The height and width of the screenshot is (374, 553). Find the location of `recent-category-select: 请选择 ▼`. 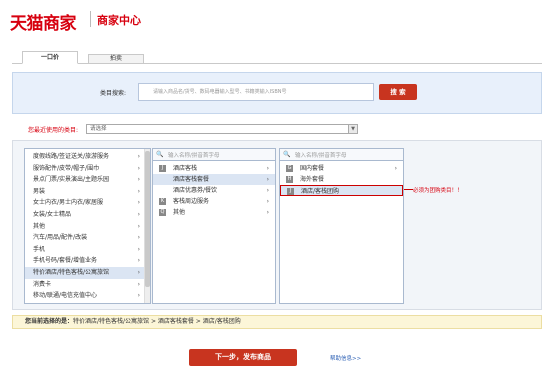

recent-category-select: 请选择 ▼ is located at coordinates (222, 129).